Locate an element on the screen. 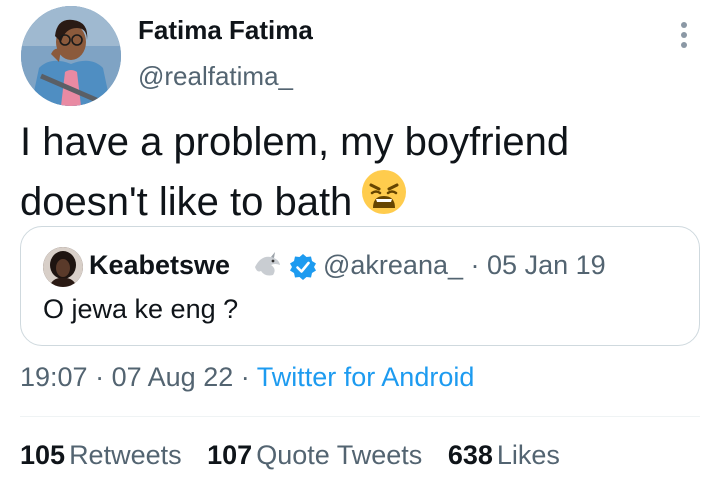 The height and width of the screenshot is (483, 720). quoted-author-avatar is located at coordinates (63, 267).